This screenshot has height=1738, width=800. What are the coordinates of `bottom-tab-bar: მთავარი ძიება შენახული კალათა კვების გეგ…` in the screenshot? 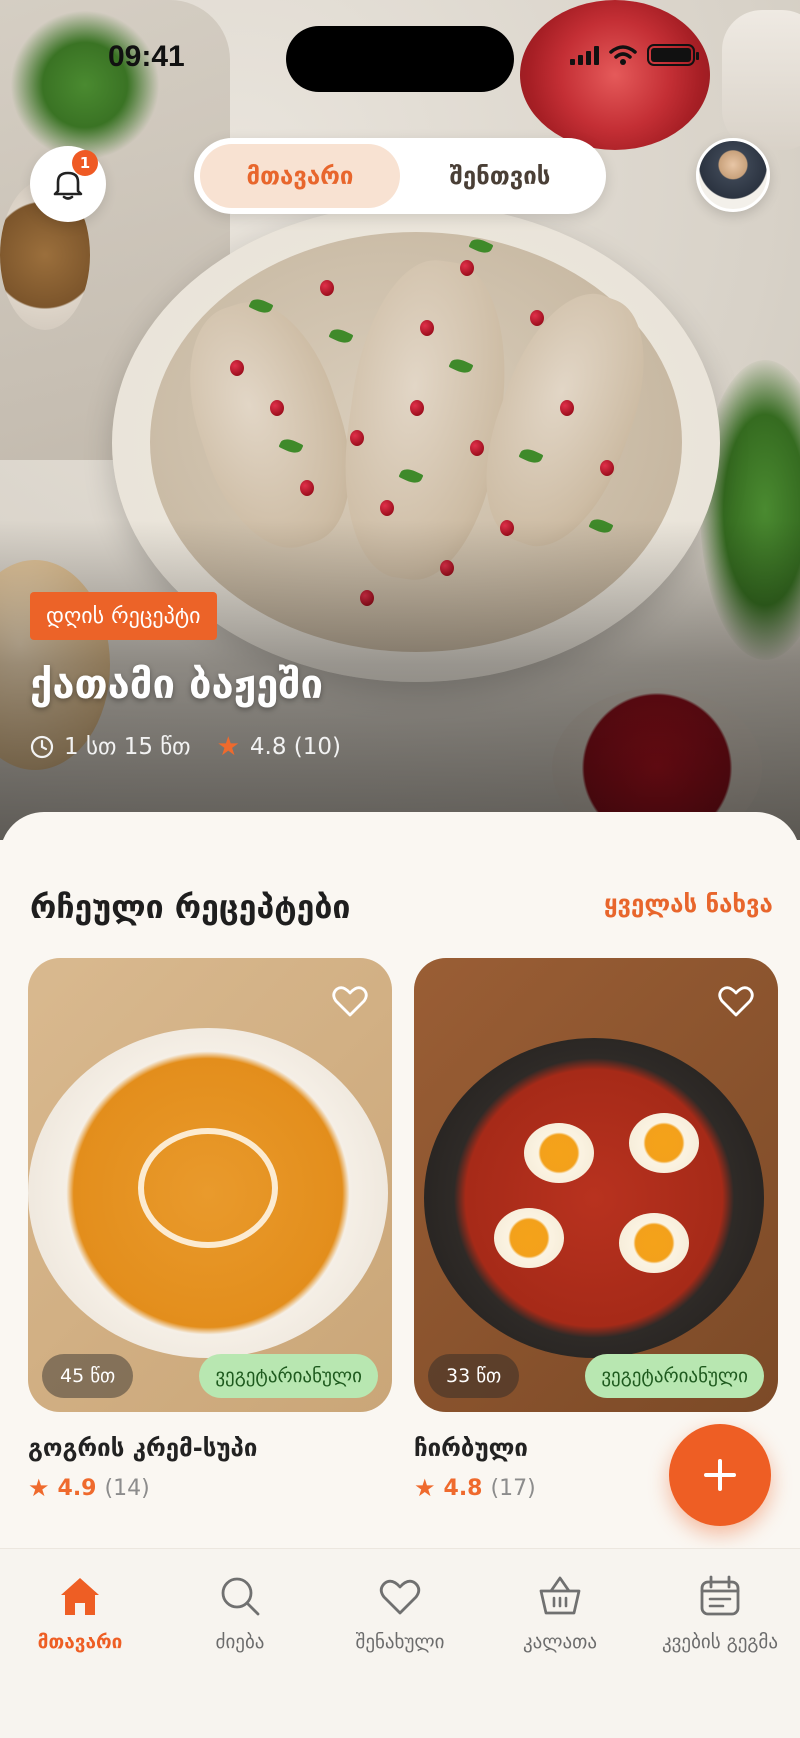 It's located at (400, 1643).